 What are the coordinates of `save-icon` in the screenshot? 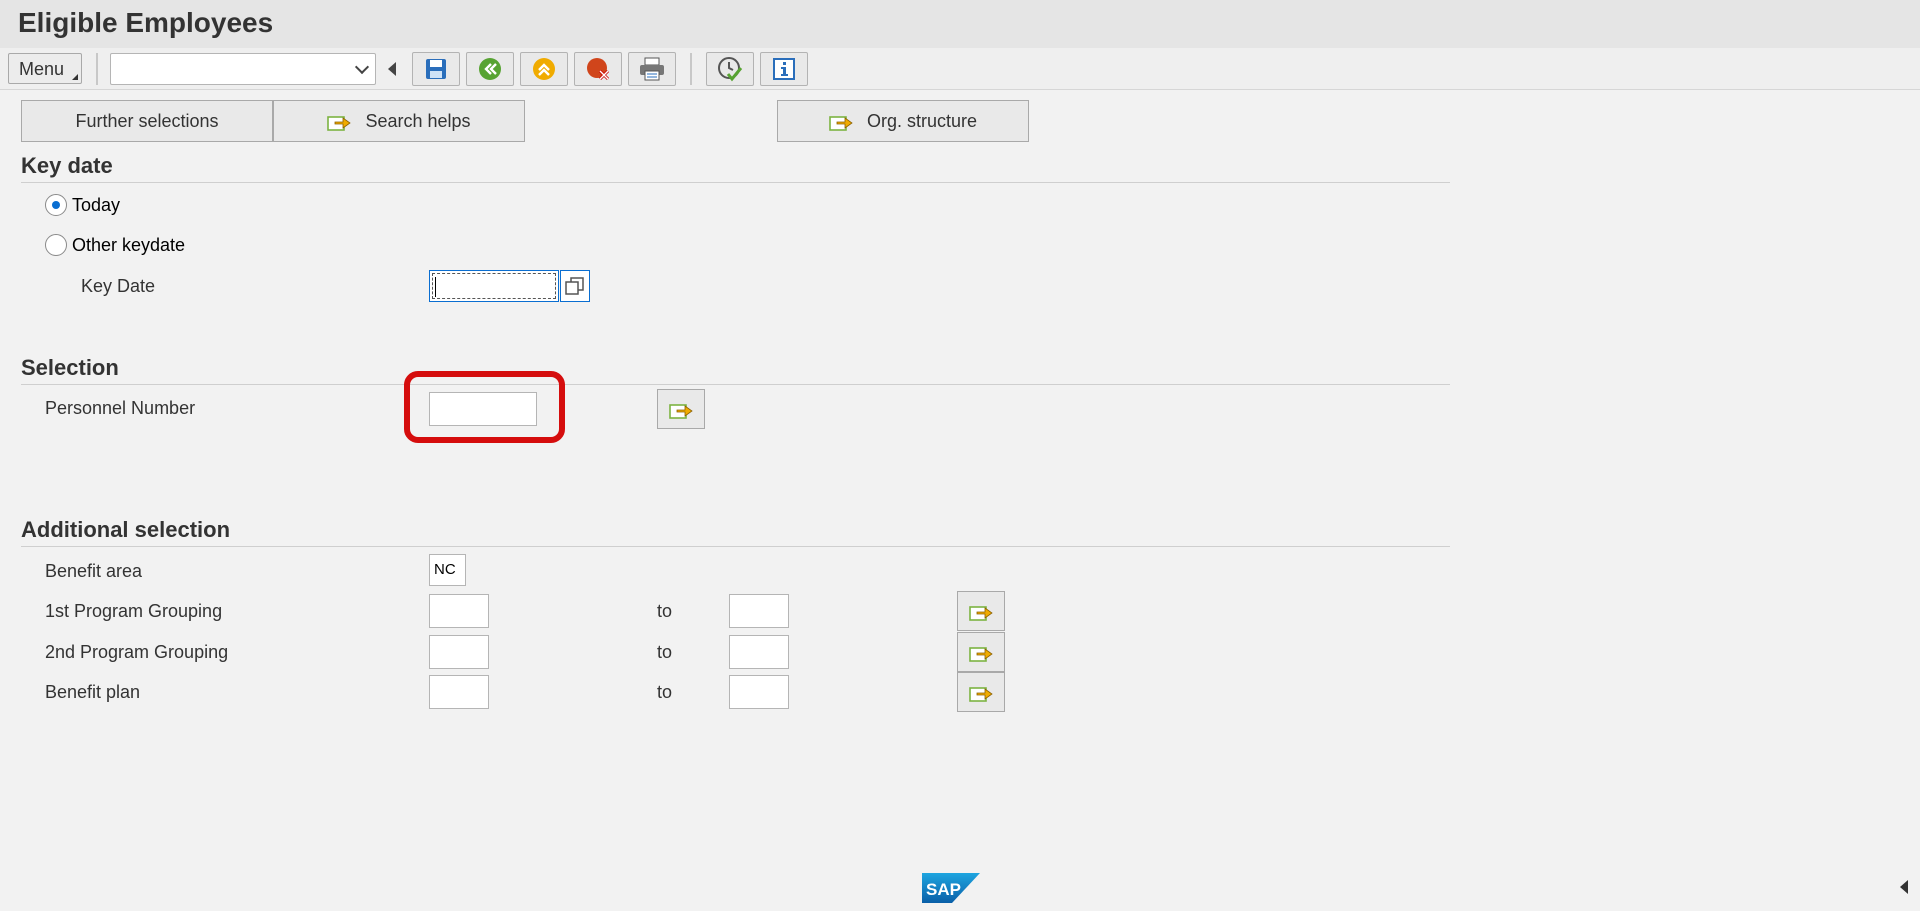 It's located at (436, 69).